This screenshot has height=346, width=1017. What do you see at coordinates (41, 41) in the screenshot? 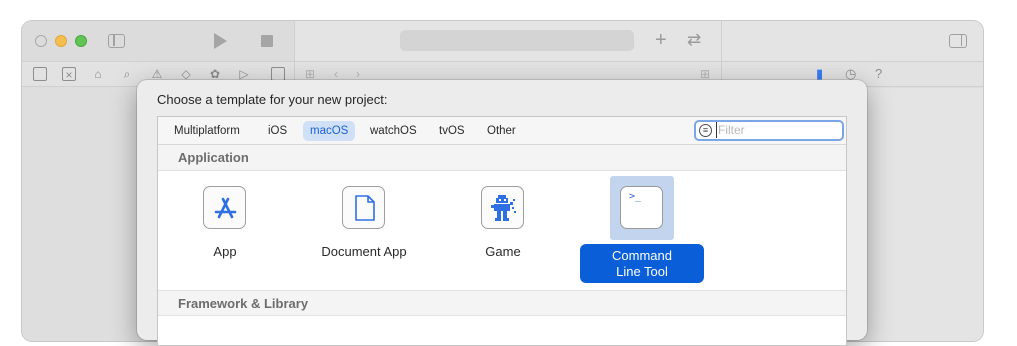
I see `close-button` at bounding box center [41, 41].